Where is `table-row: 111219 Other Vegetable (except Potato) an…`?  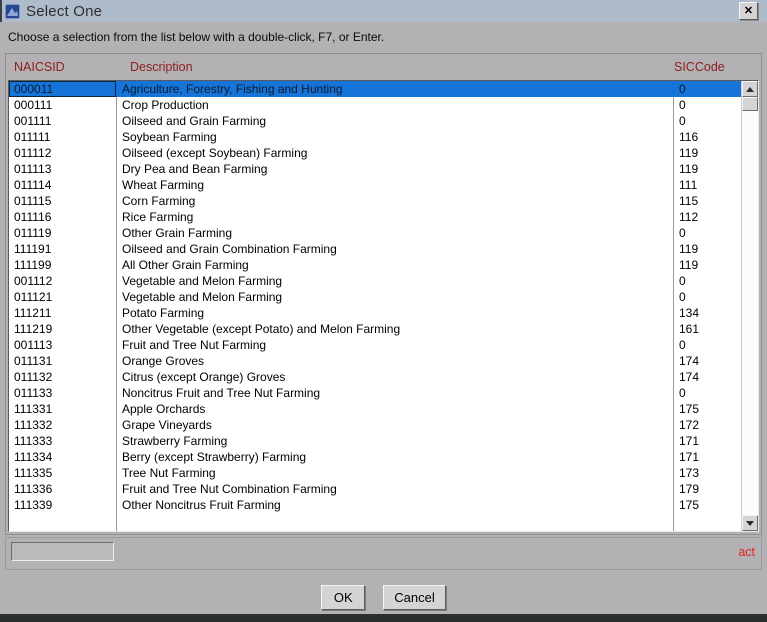 table-row: 111219 Other Vegetable (except Potato) an… is located at coordinates (375, 329).